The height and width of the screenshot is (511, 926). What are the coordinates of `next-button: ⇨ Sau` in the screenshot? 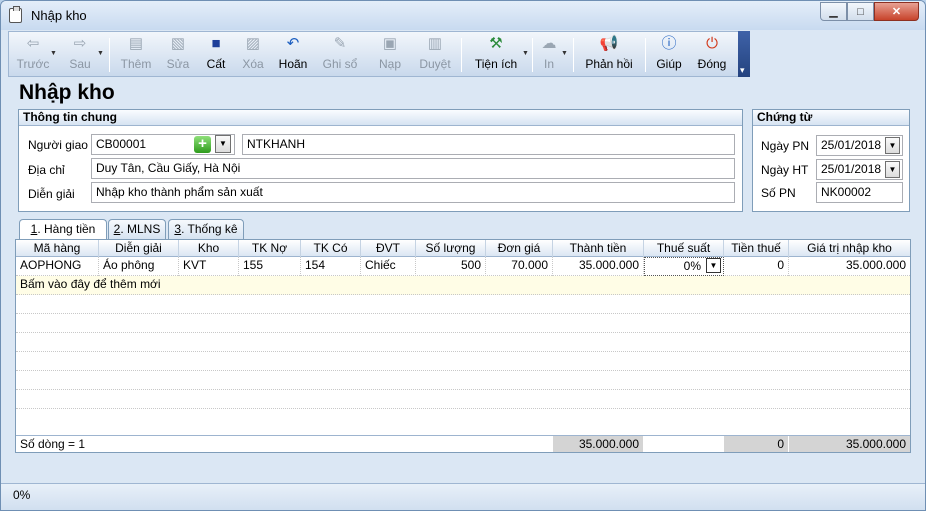 It's located at (80, 54).